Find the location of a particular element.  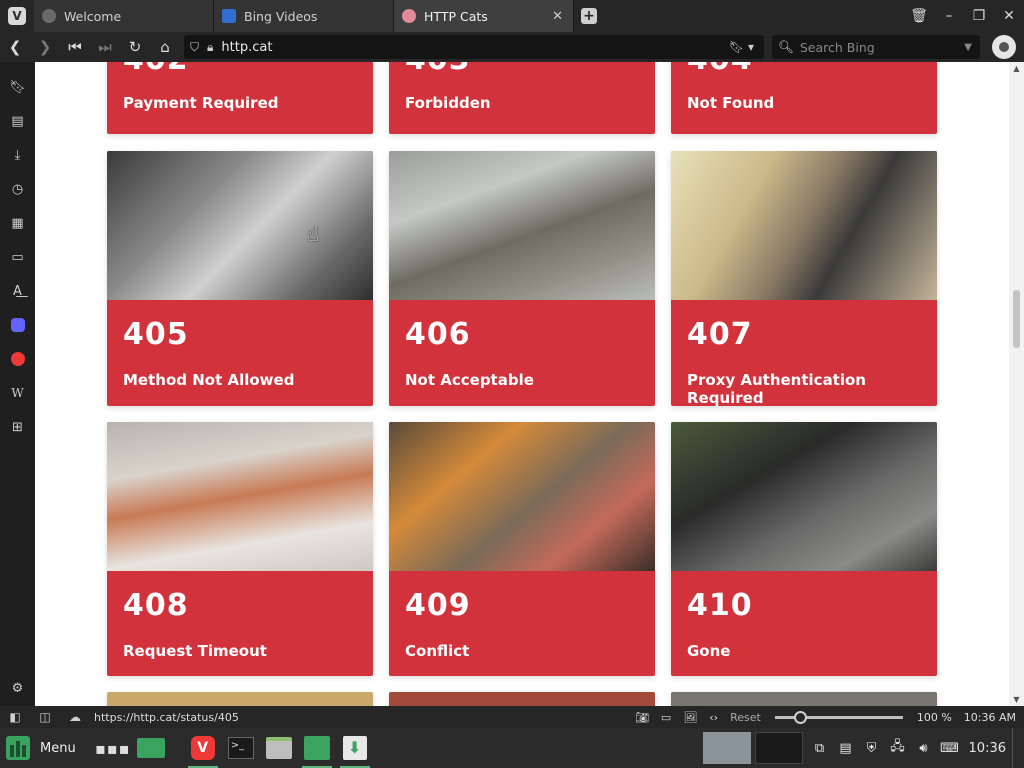

code-icon: ‹› is located at coordinates (713, 717).